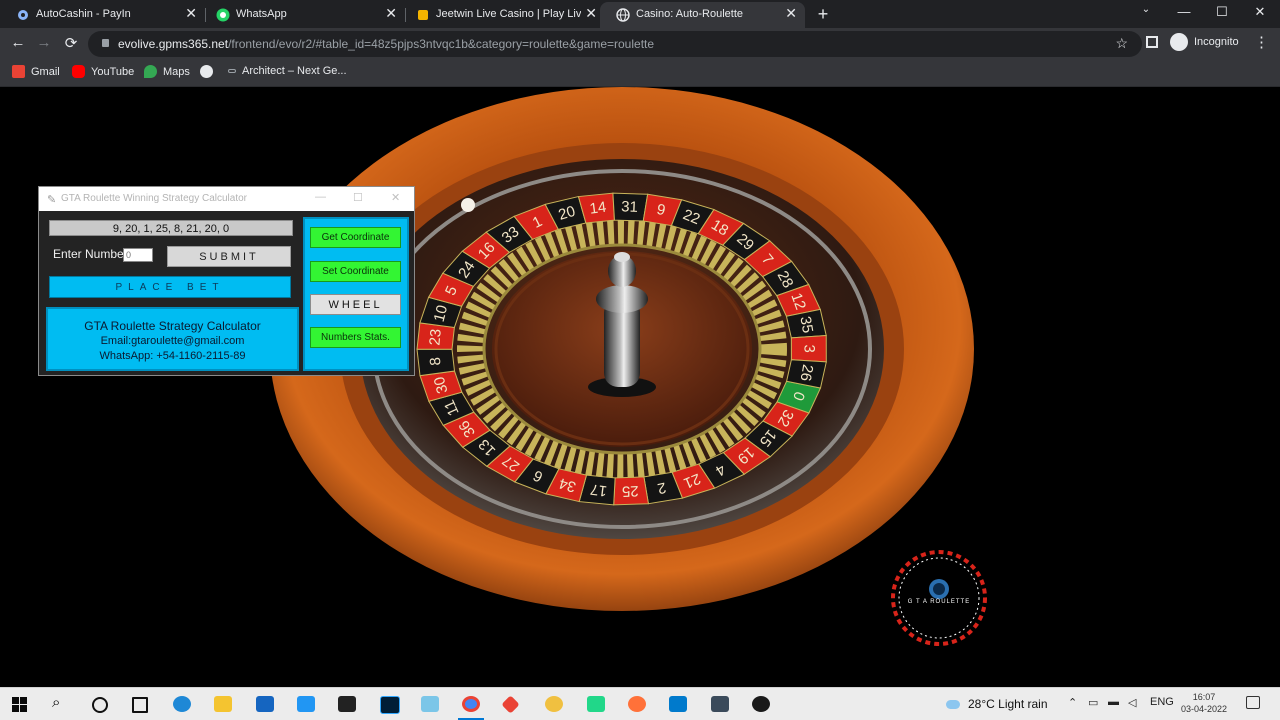 This screenshot has height=720, width=1280. What do you see at coordinates (1152, 42) in the screenshot?
I see `side-panel-icon` at bounding box center [1152, 42].